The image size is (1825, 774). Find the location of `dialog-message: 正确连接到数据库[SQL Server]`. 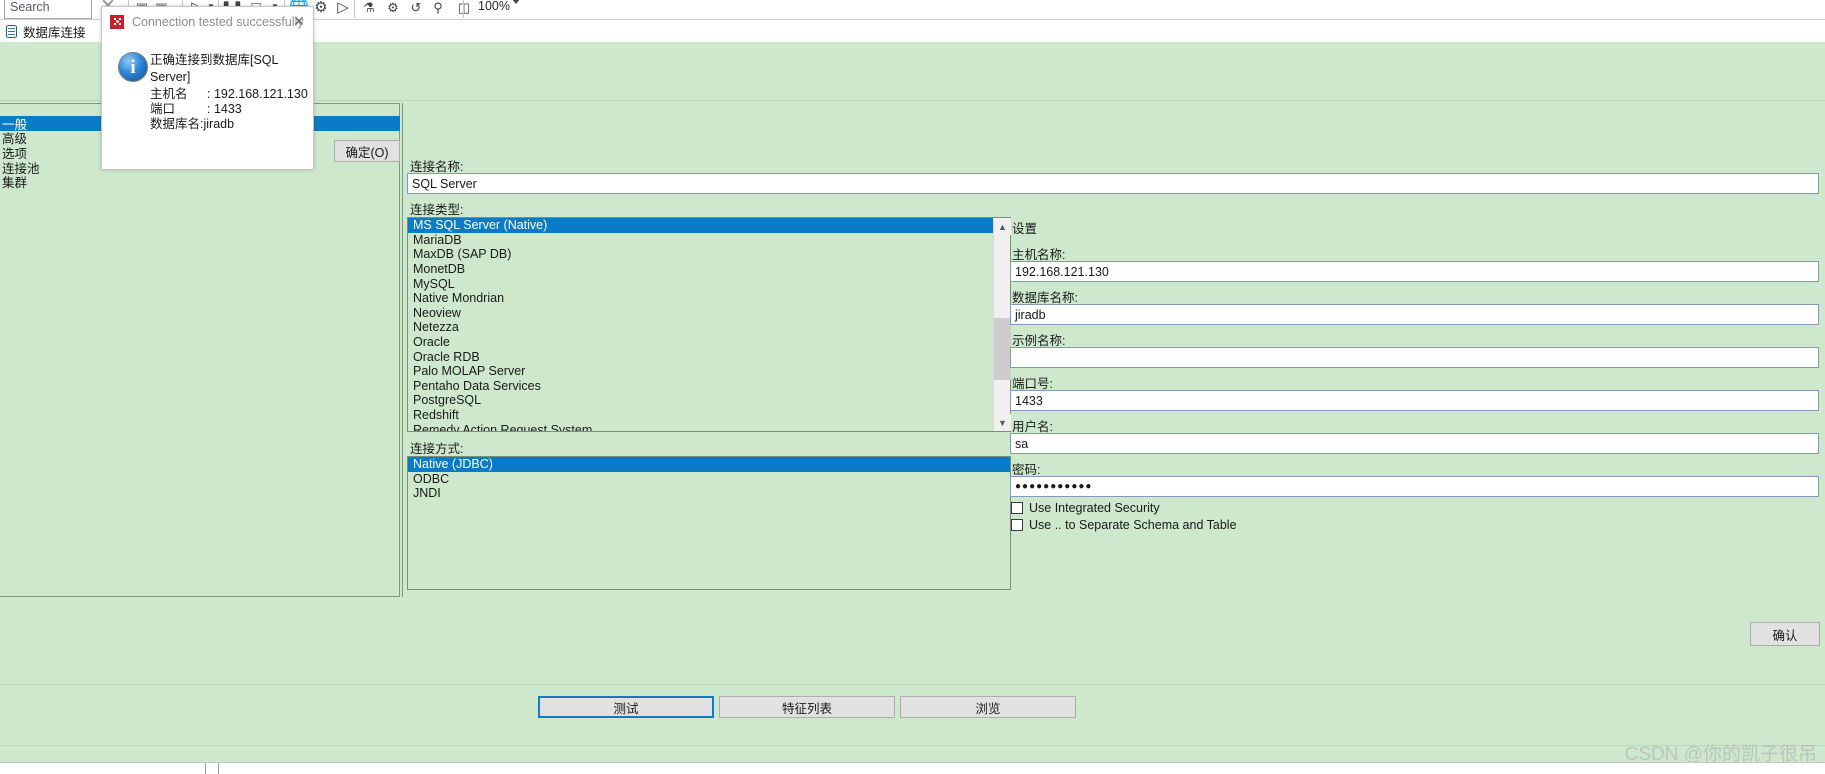

dialog-message: 正确连接到数据库[SQL Server] is located at coordinates (214, 68).